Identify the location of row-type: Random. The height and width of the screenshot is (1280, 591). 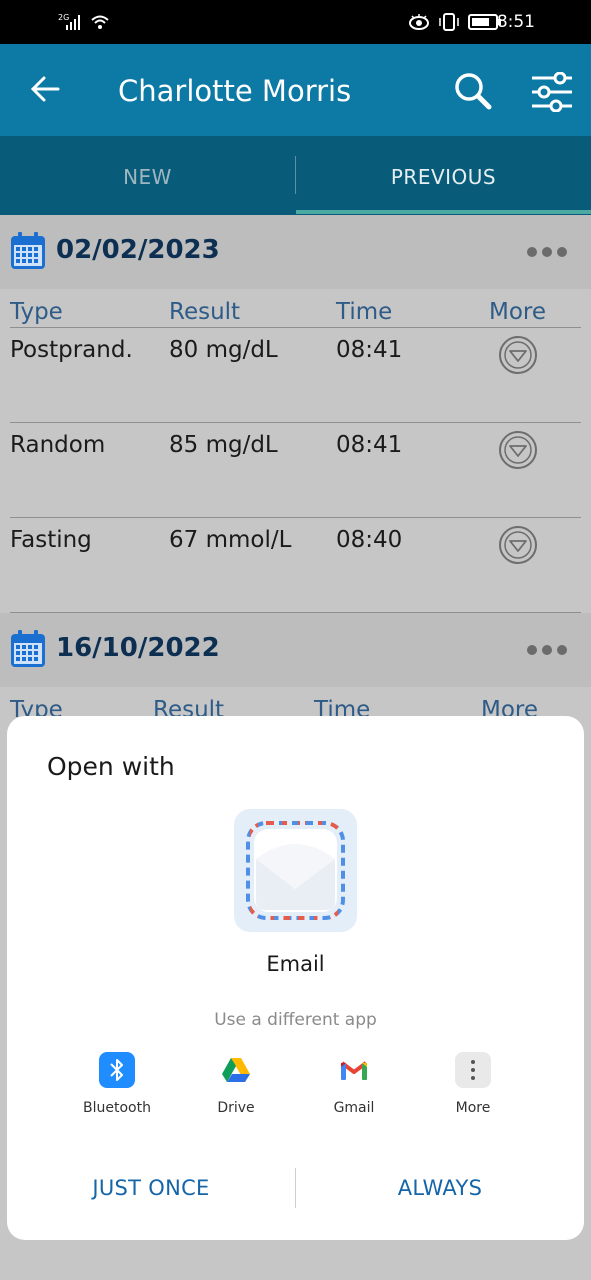
(58, 445).